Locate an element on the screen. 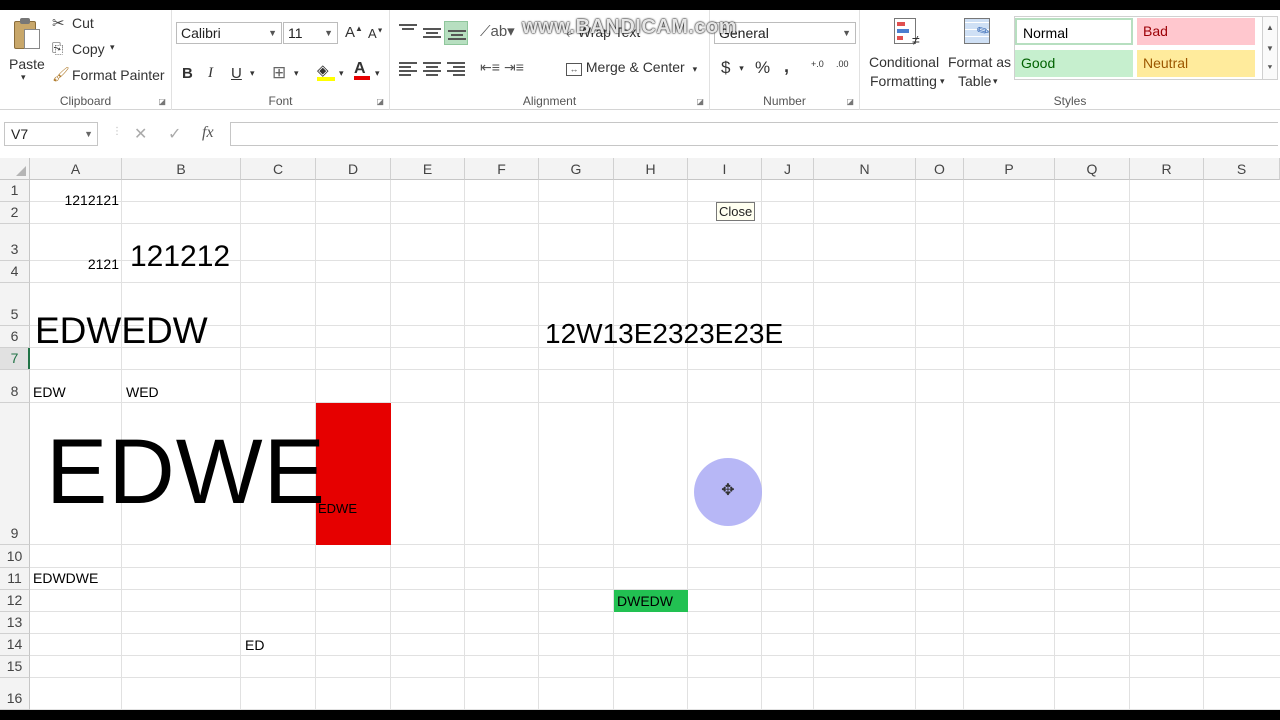 Image resolution: width=1280 pixels, height=720 pixels. orientation-icon: ⟋ab▾ is located at coordinates (497, 31).